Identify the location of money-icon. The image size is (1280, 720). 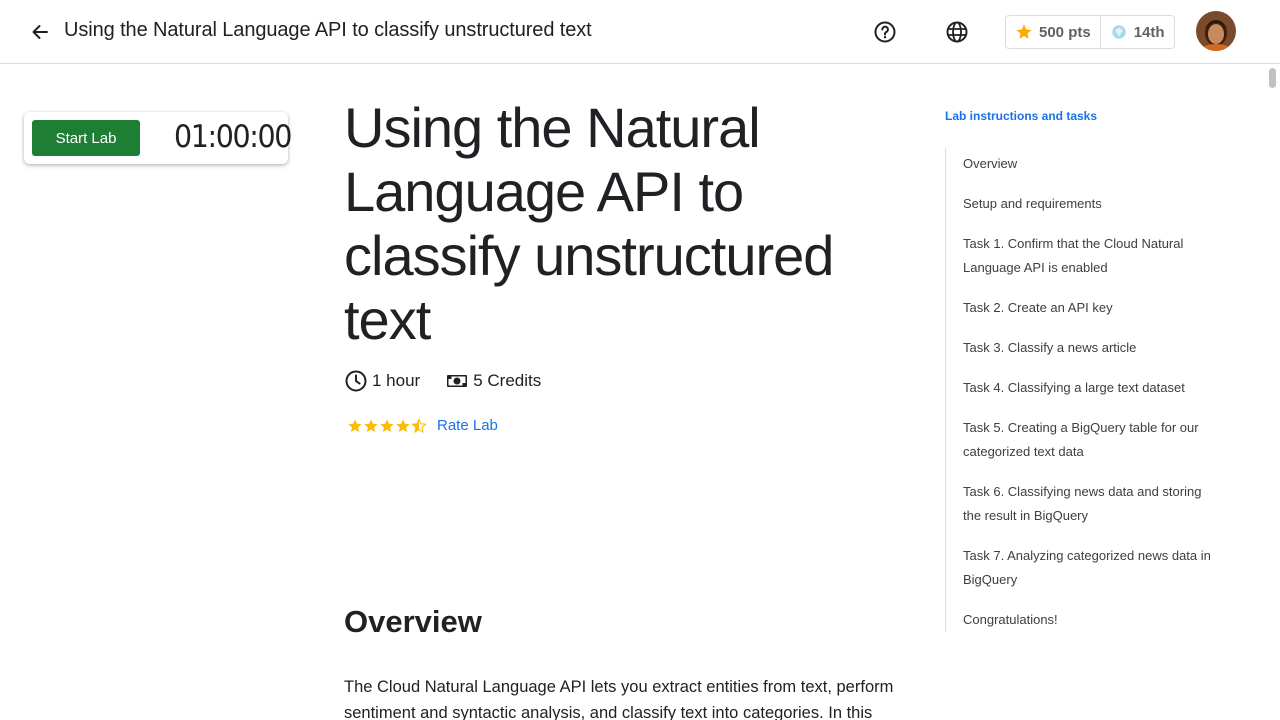
(457, 381).